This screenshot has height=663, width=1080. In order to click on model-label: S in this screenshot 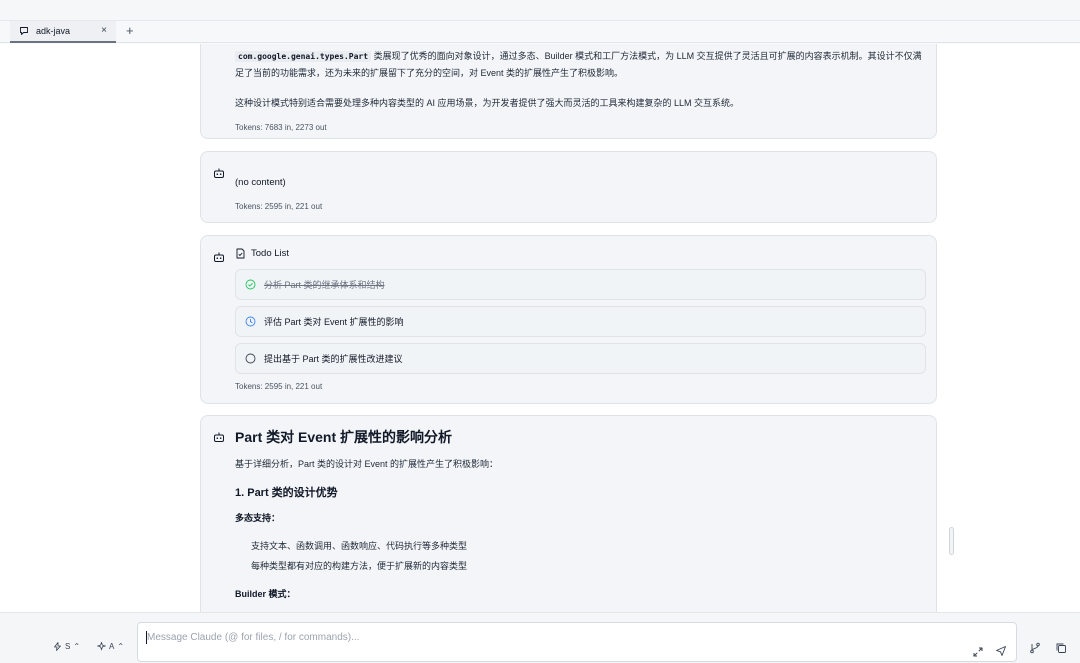, I will do `click(68, 646)`.